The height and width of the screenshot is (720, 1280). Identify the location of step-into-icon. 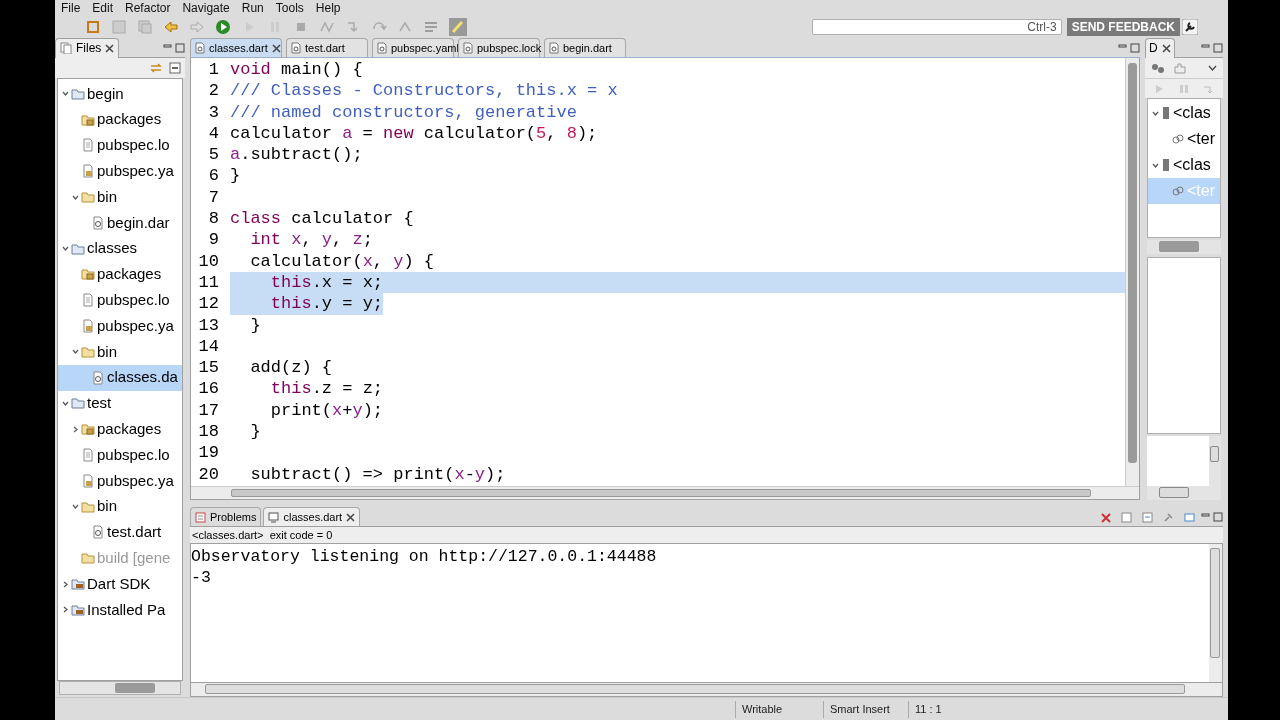
(353, 27).